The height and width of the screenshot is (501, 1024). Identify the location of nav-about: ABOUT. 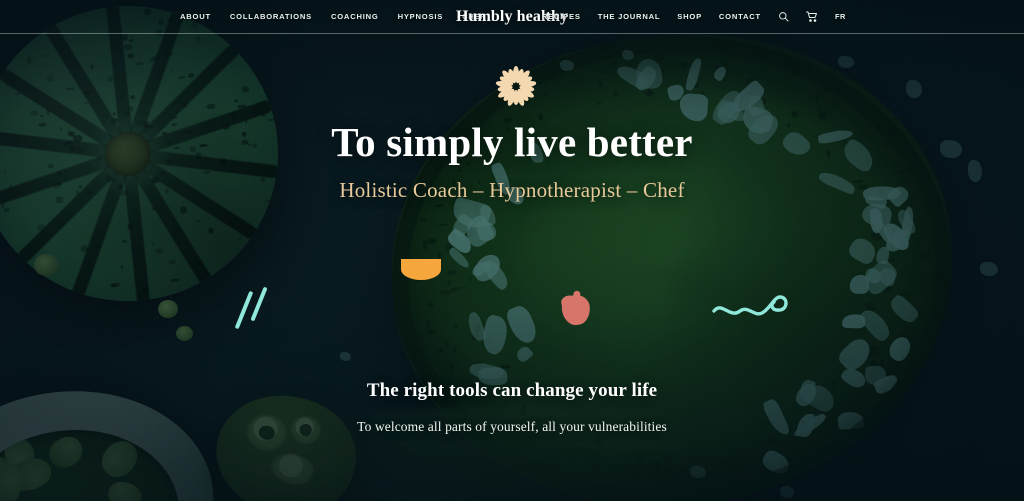
(195, 16).